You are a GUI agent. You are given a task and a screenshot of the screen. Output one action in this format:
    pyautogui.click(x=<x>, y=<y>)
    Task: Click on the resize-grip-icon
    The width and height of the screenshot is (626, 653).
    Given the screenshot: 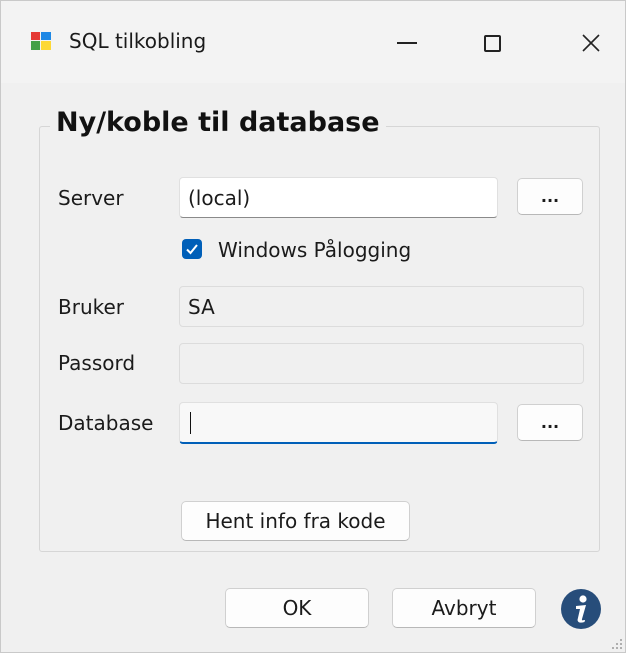 What is the action you would take?
    pyautogui.click(x=617, y=644)
    